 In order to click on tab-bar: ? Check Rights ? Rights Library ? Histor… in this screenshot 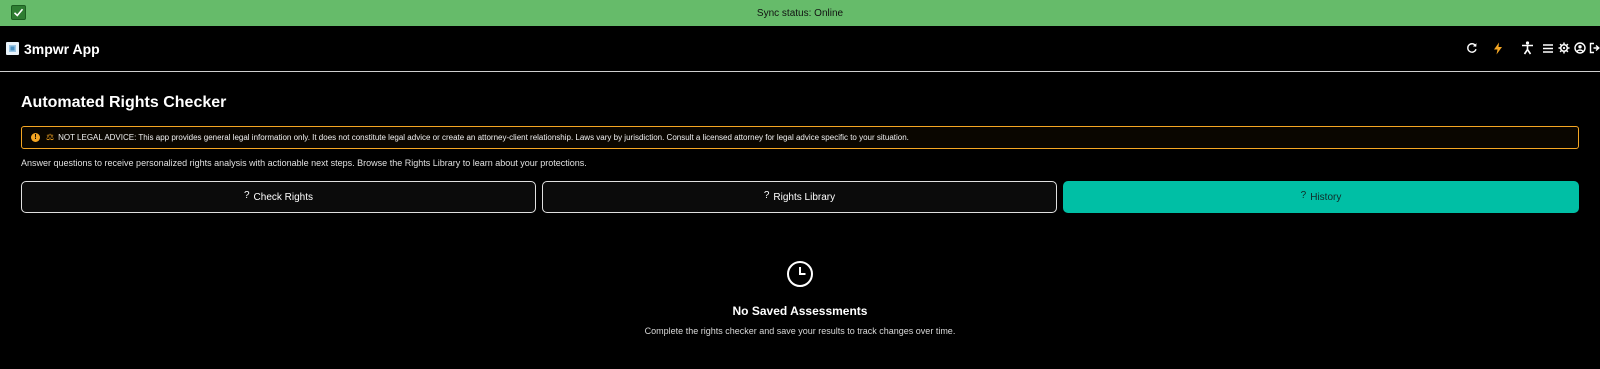, I will do `click(800, 197)`.